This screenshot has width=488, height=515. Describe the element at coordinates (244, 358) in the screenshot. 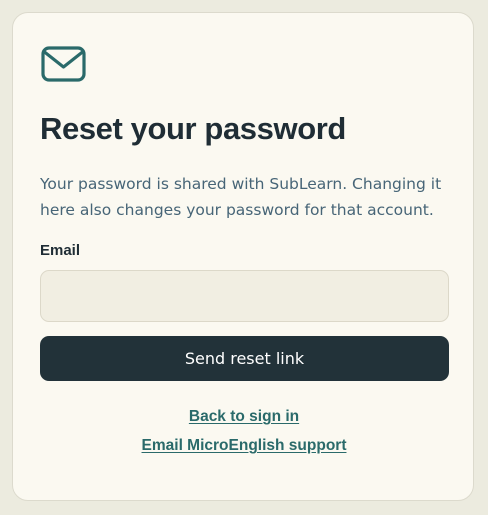

I see `send-reset-link-button: Send reset link` at that location.